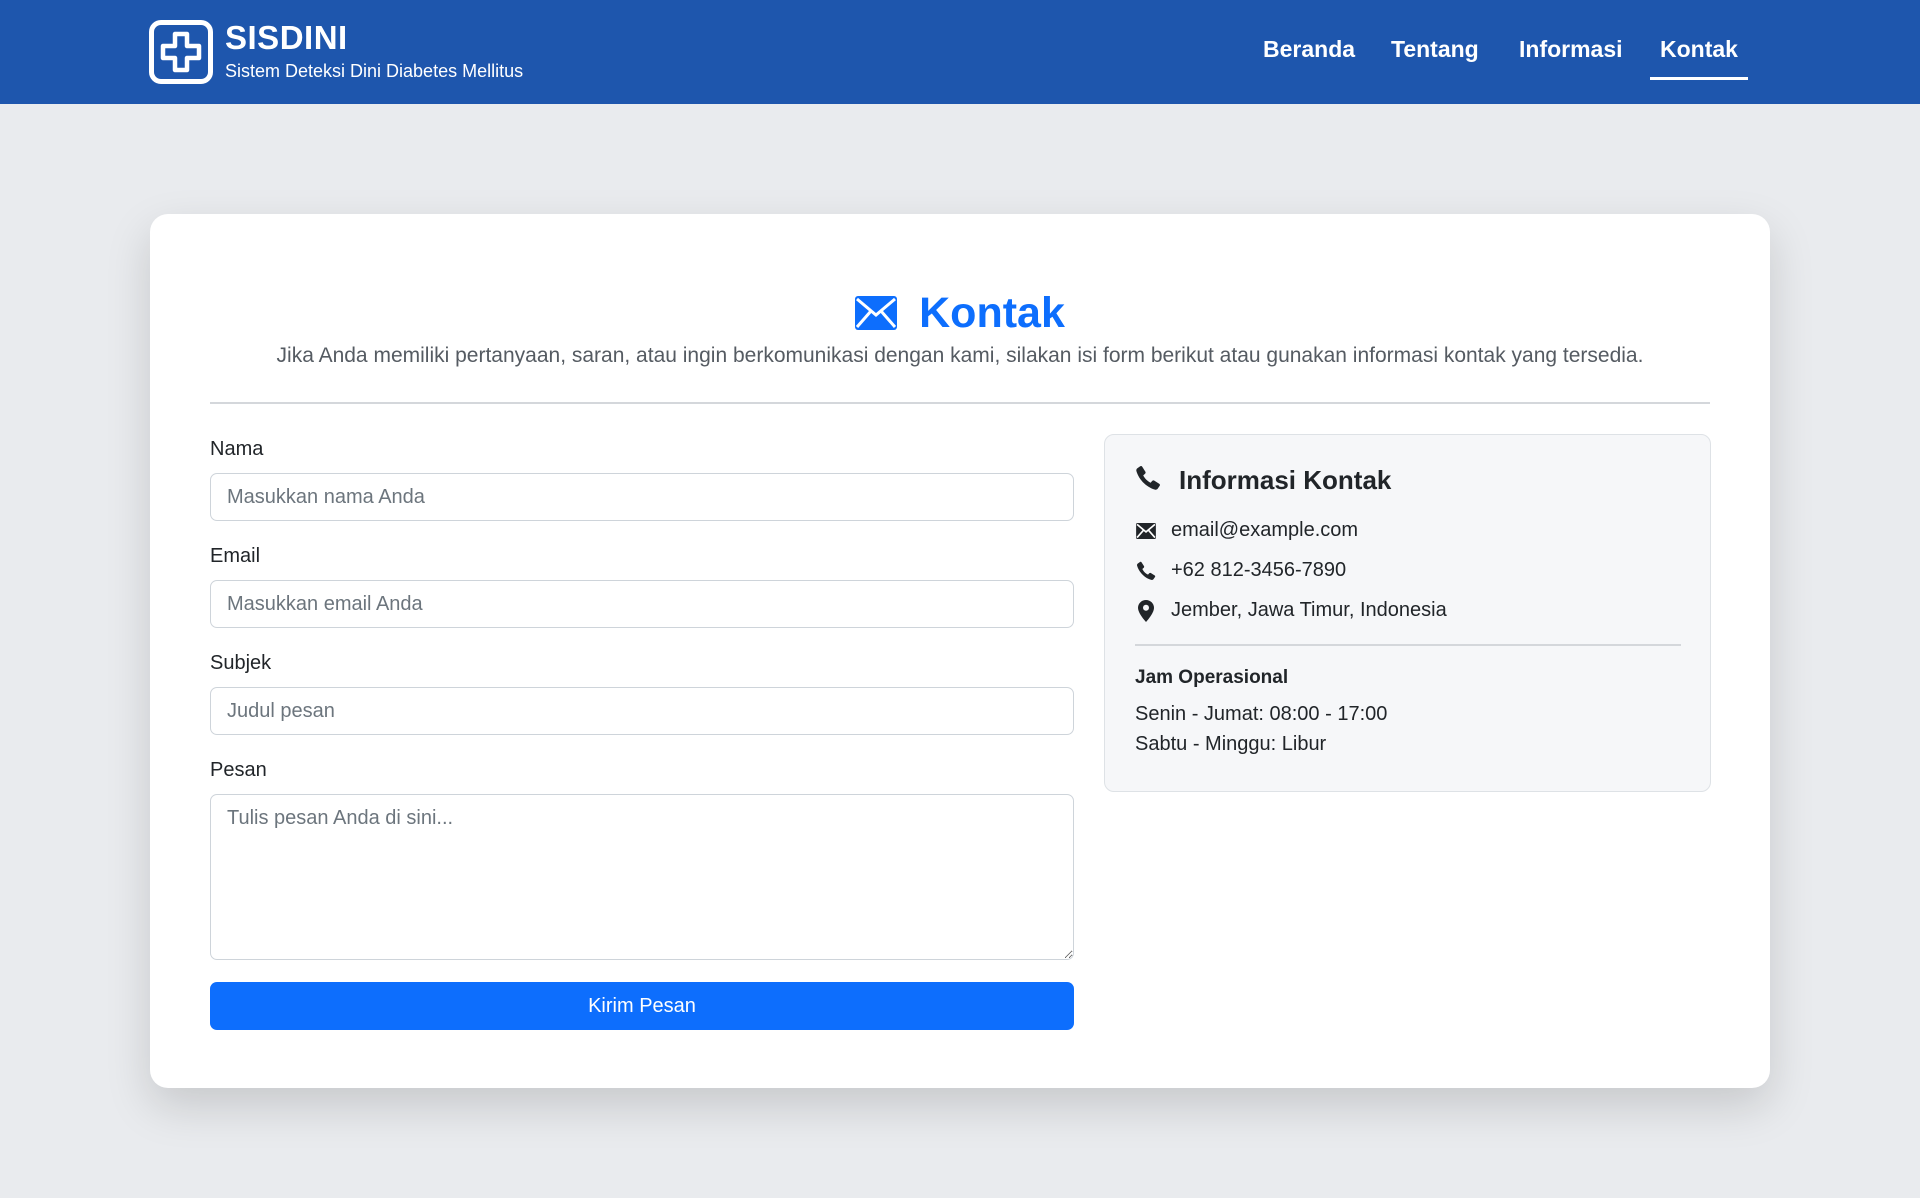 This screenshot has width=1920, height=1198. What do you see at coordinates (1285, 480) in the screenshot?
I see `contact-info-title: Informasi Kontak` at bounding box center [1285, 480].